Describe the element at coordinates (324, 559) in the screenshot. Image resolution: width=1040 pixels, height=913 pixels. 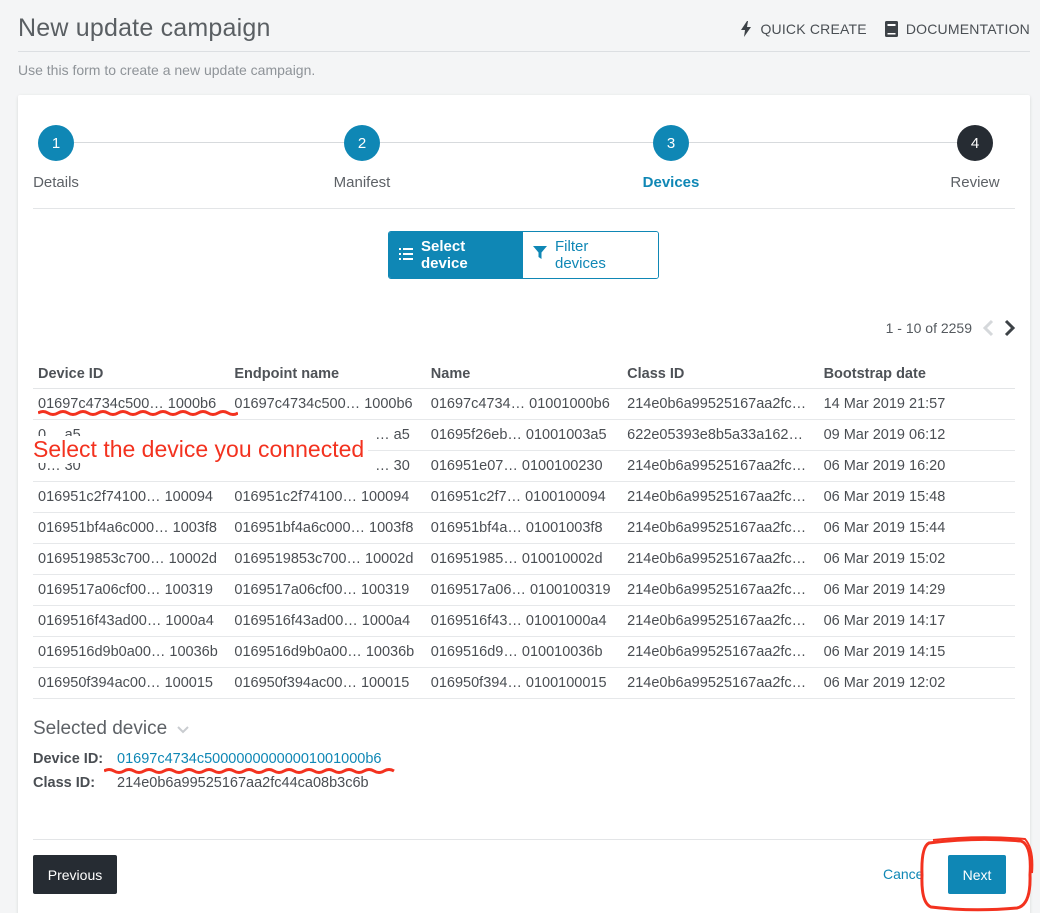
I see `table-cell: 0169519853c700… 10002d` at that location.